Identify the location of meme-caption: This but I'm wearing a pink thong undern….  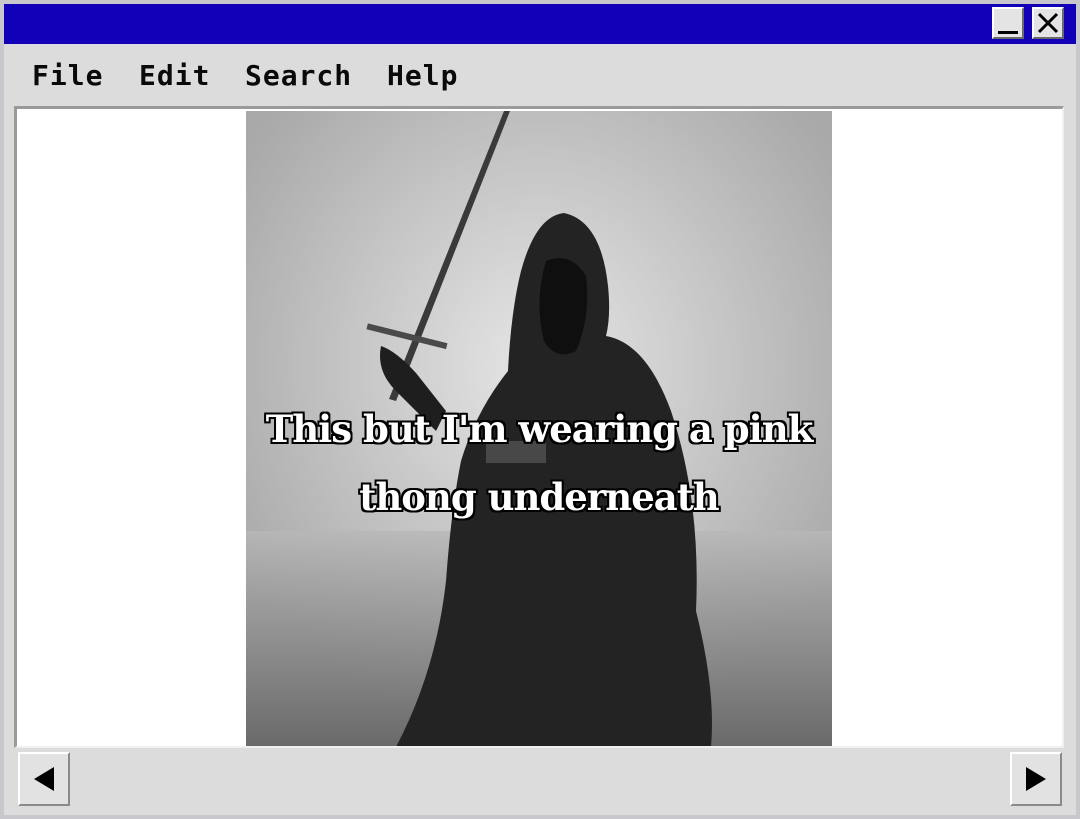
(539, 463).